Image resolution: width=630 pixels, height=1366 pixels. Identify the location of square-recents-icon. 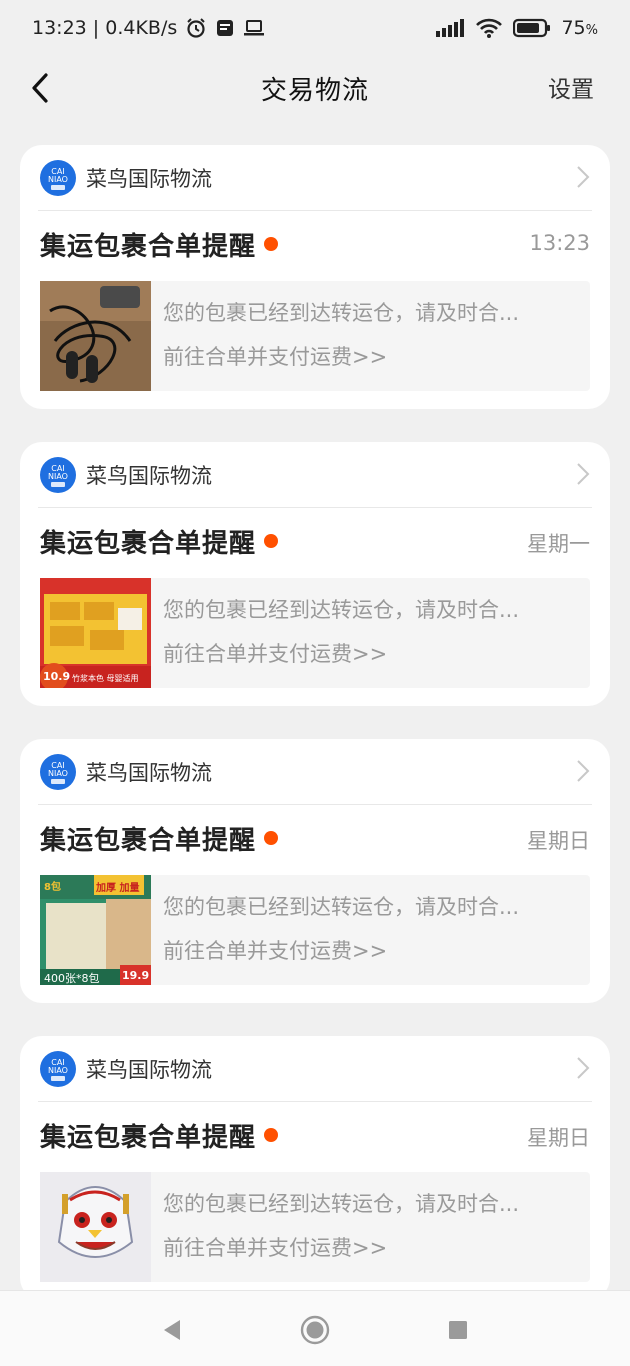
(458, 1330).